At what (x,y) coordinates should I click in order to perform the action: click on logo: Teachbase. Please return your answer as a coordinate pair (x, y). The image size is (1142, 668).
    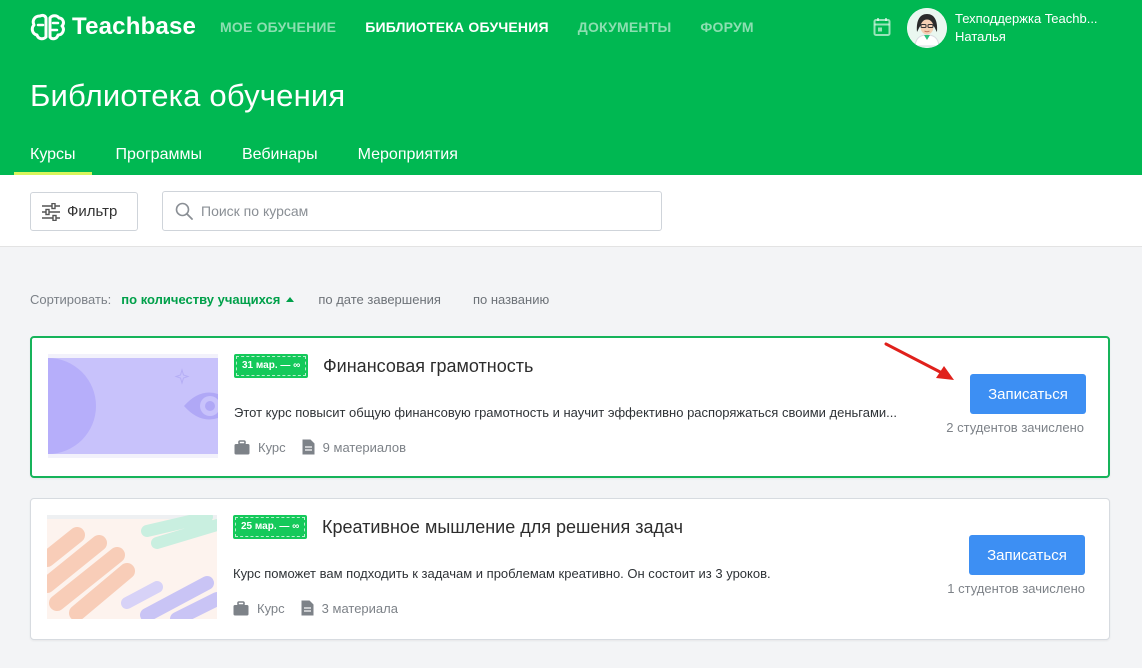
    Looking at the image, I should click on (113, 27).